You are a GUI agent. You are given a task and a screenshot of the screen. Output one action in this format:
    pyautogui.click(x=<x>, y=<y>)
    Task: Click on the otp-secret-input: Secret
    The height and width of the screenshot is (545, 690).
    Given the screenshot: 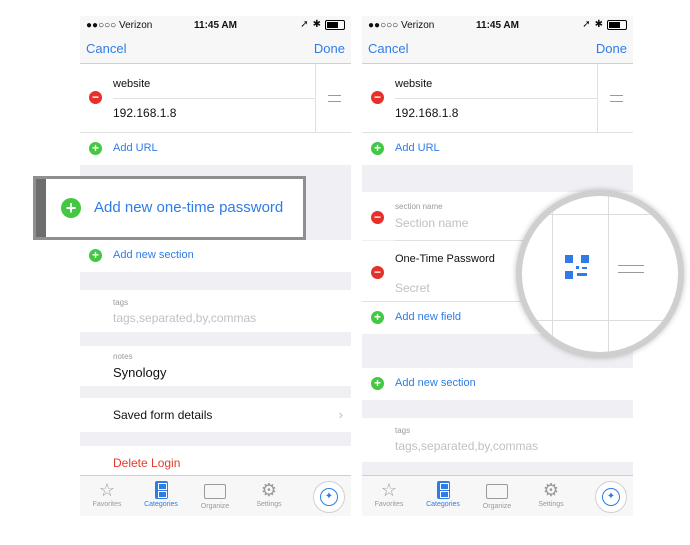 What is the action you would take?
    pyautogui.click(x=412, y=288)
    